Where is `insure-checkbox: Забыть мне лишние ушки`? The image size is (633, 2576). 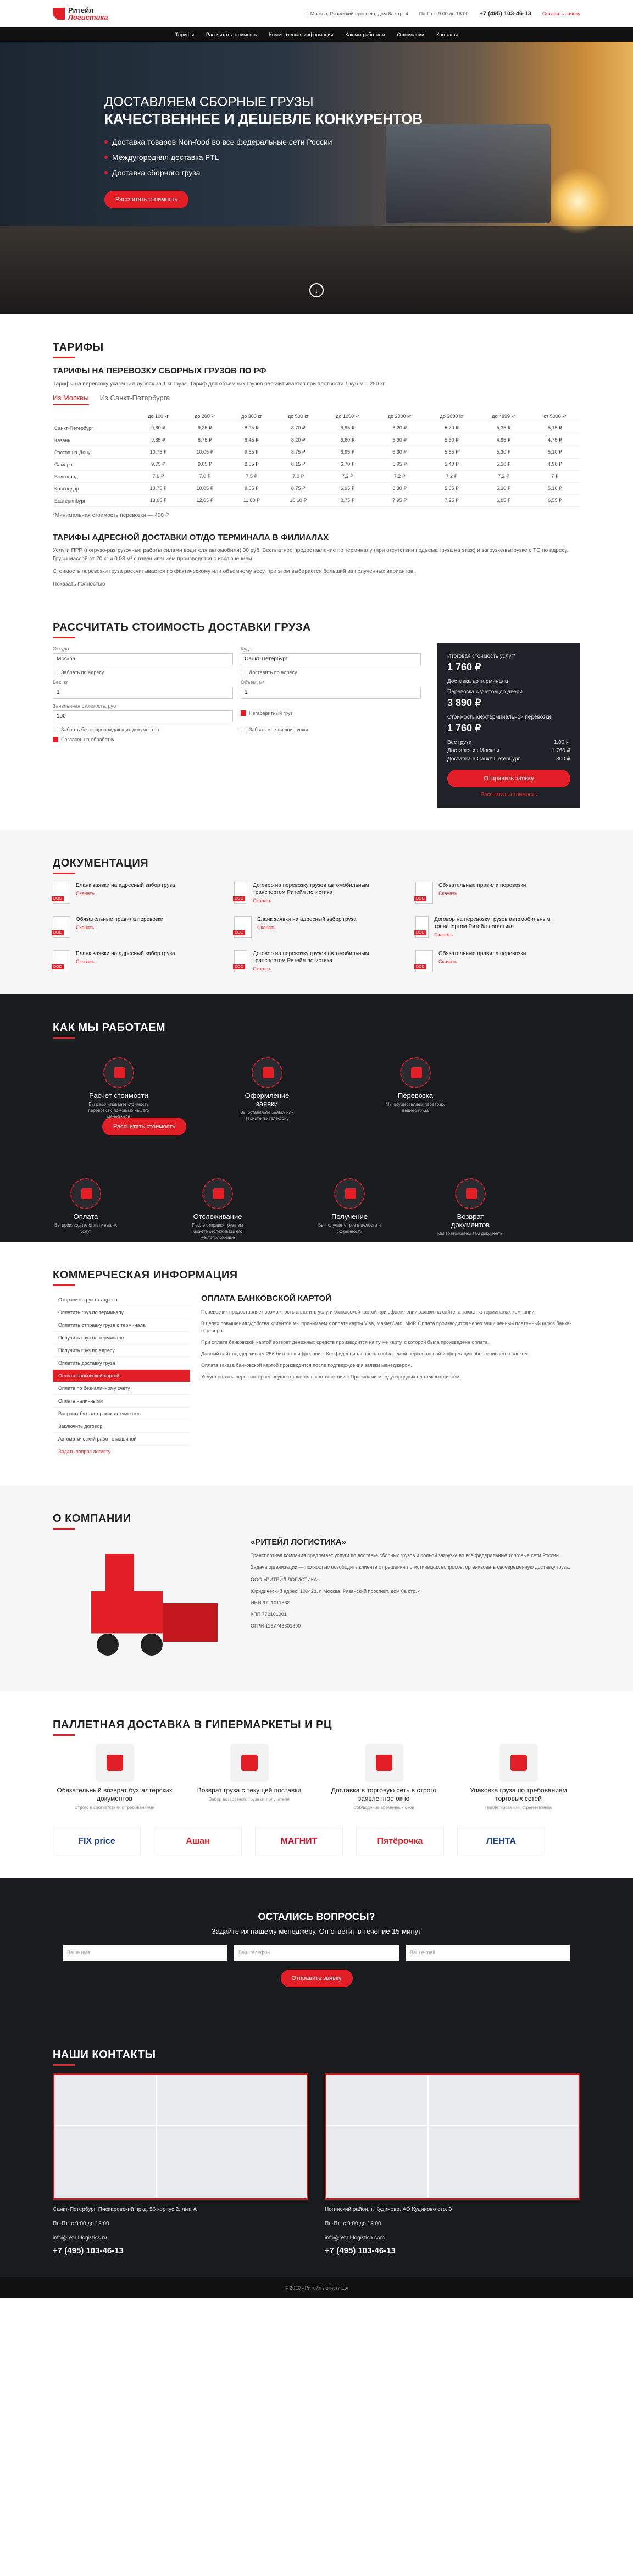
insure-checkbox: Забыть мне лишние ушки is located at coordinates (331, 729).